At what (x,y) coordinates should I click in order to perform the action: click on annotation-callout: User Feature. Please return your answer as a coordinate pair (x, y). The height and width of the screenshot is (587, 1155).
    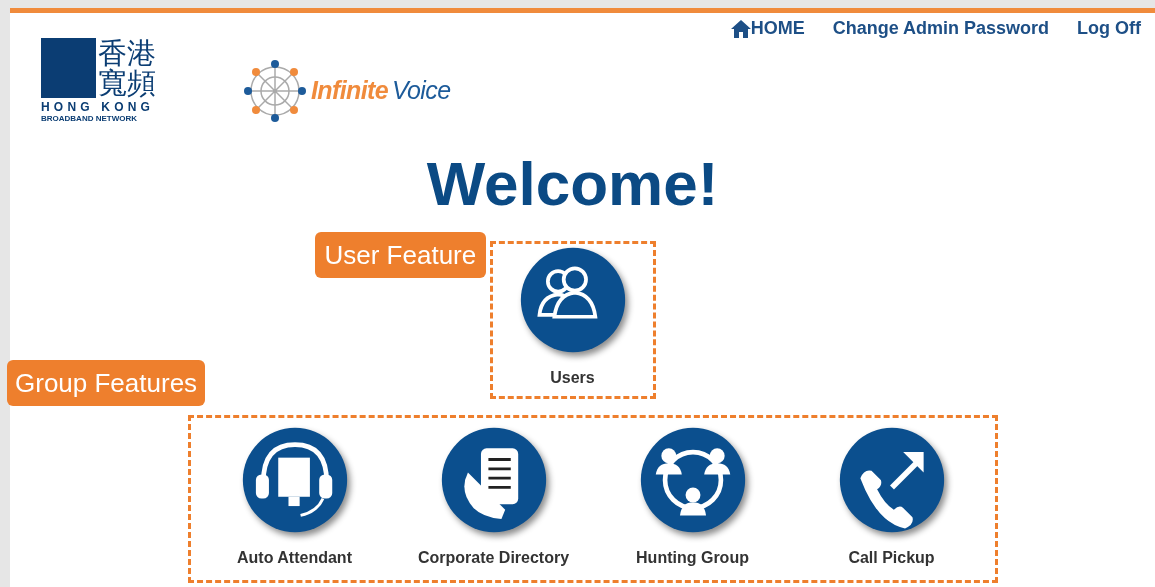
    Looking at the image, I should click on (400, 255).